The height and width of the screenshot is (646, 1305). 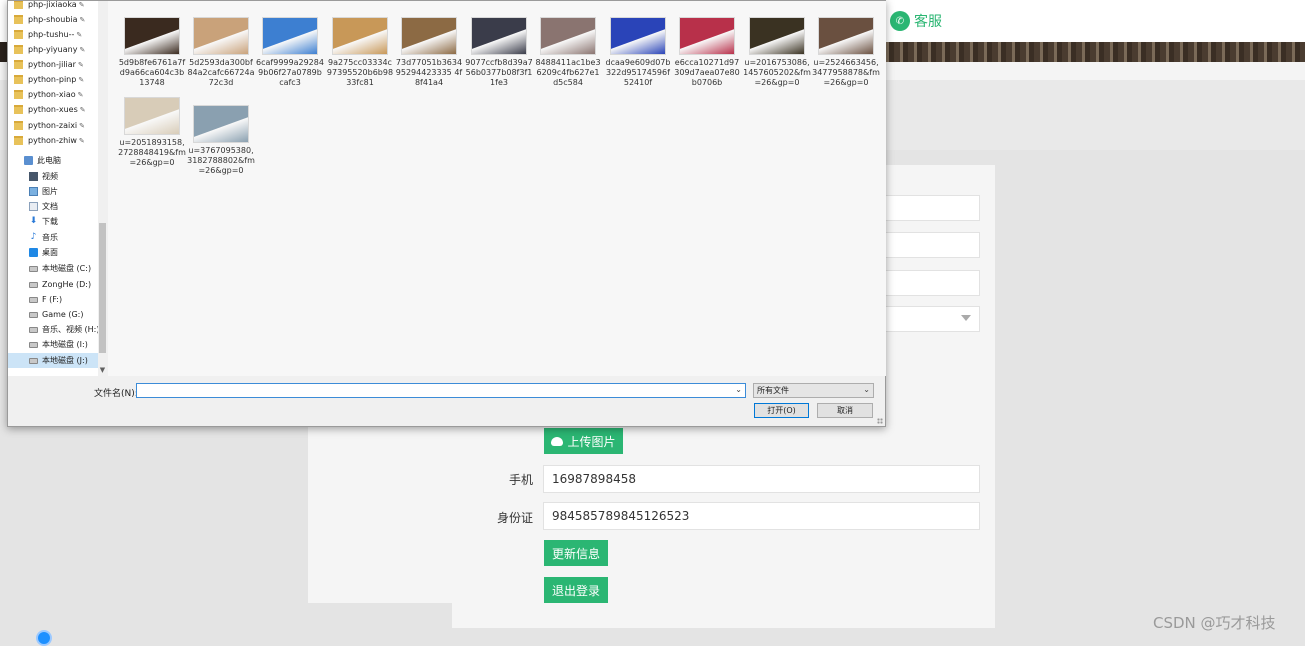 What do you see at coordinates (707, 44) in the screenshot?
I see `file-item: e6cca10271d97309d7aea07e80b0706b` at bounding box center [707, 44].